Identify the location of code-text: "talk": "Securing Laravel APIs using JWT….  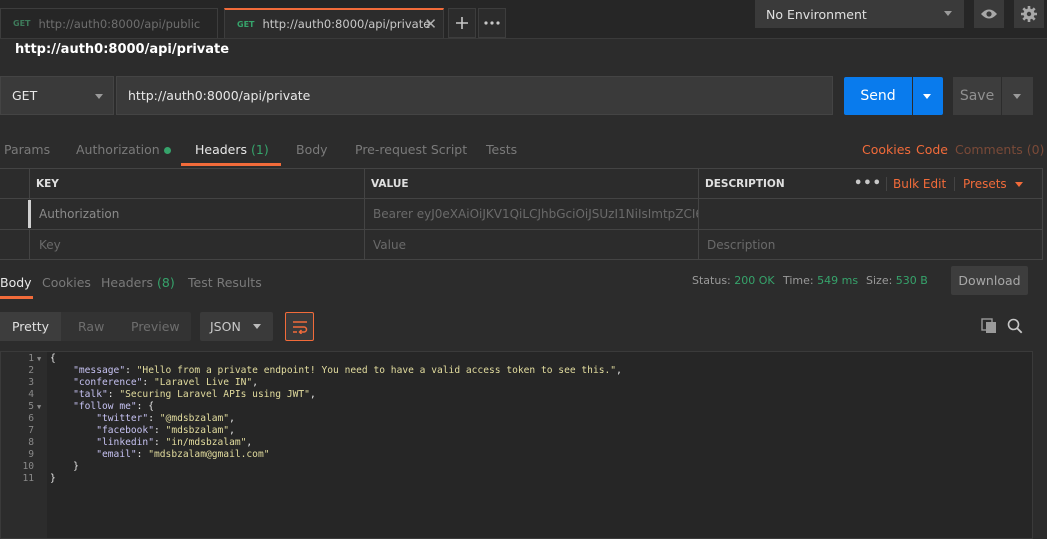
(194, 394).